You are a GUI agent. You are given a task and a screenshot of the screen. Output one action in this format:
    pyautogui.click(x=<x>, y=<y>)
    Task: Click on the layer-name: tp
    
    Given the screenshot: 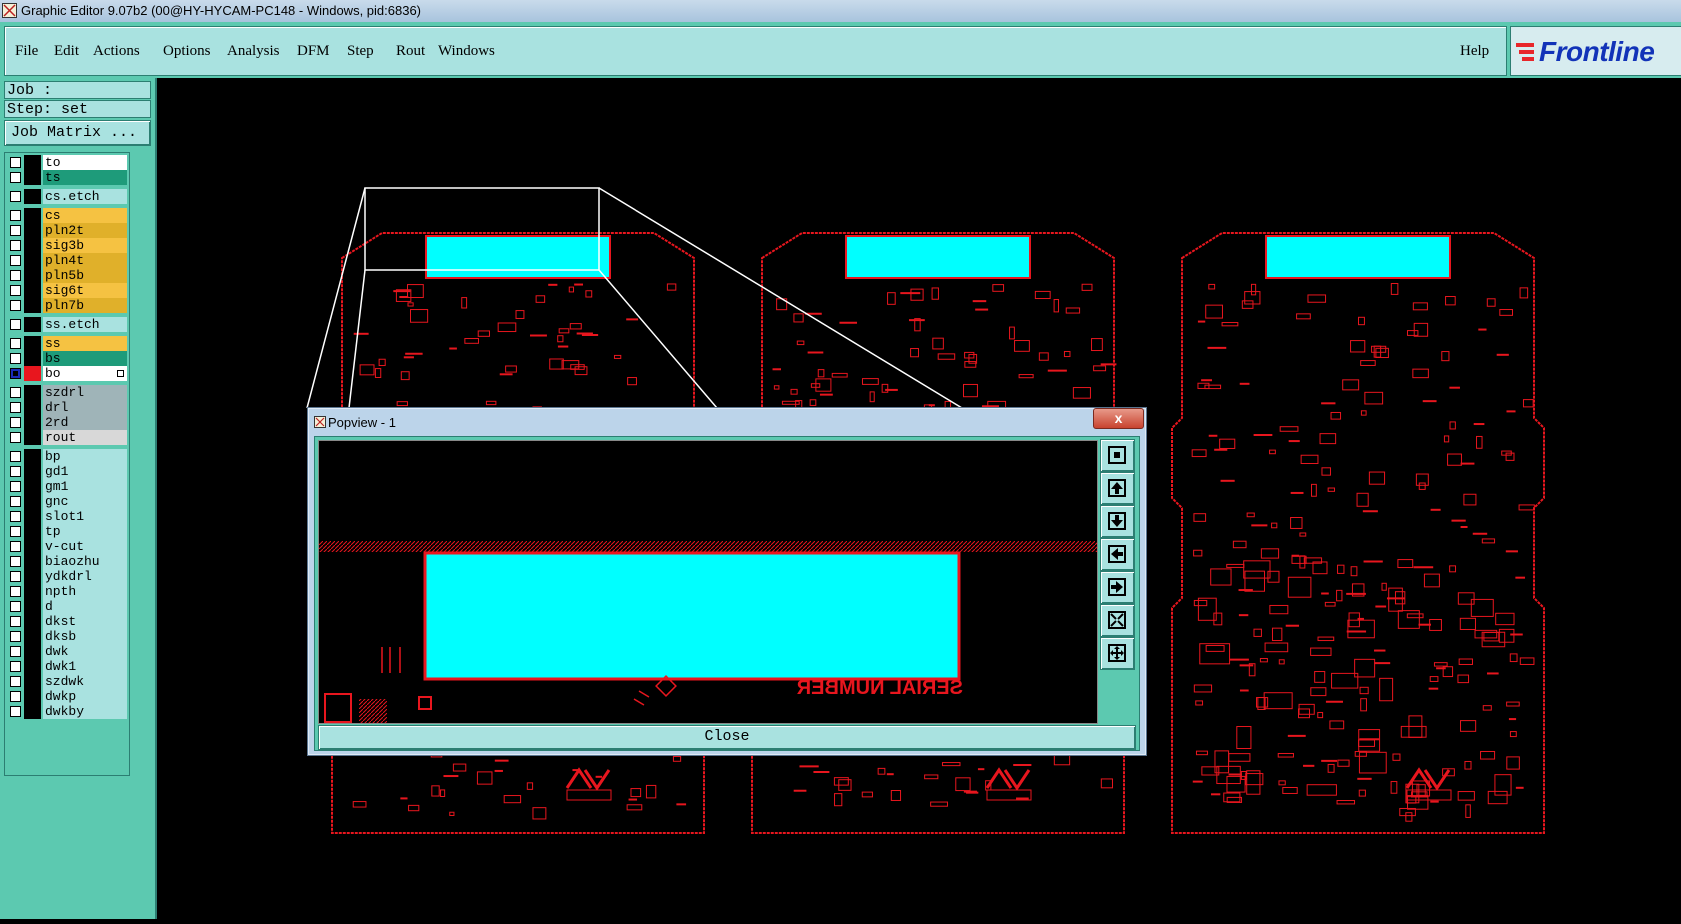 What is the action you would take?
    pyautogui.click(x=85, y=531)
    